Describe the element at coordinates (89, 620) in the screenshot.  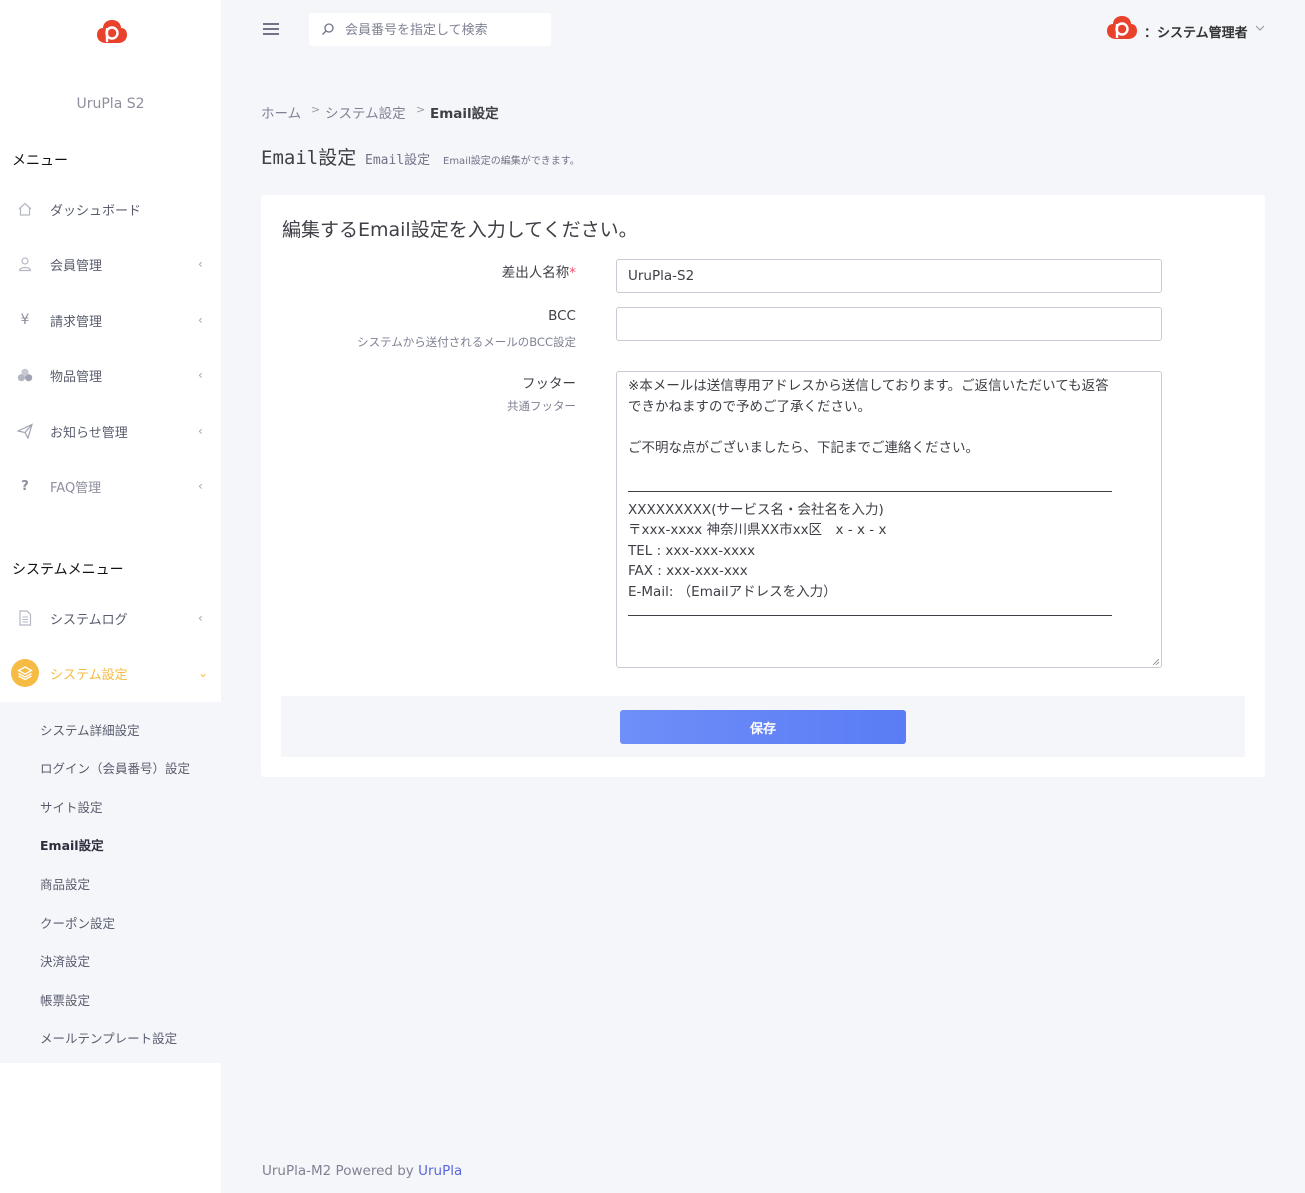
I see `sidebar-item-label: システムログ` at that location.